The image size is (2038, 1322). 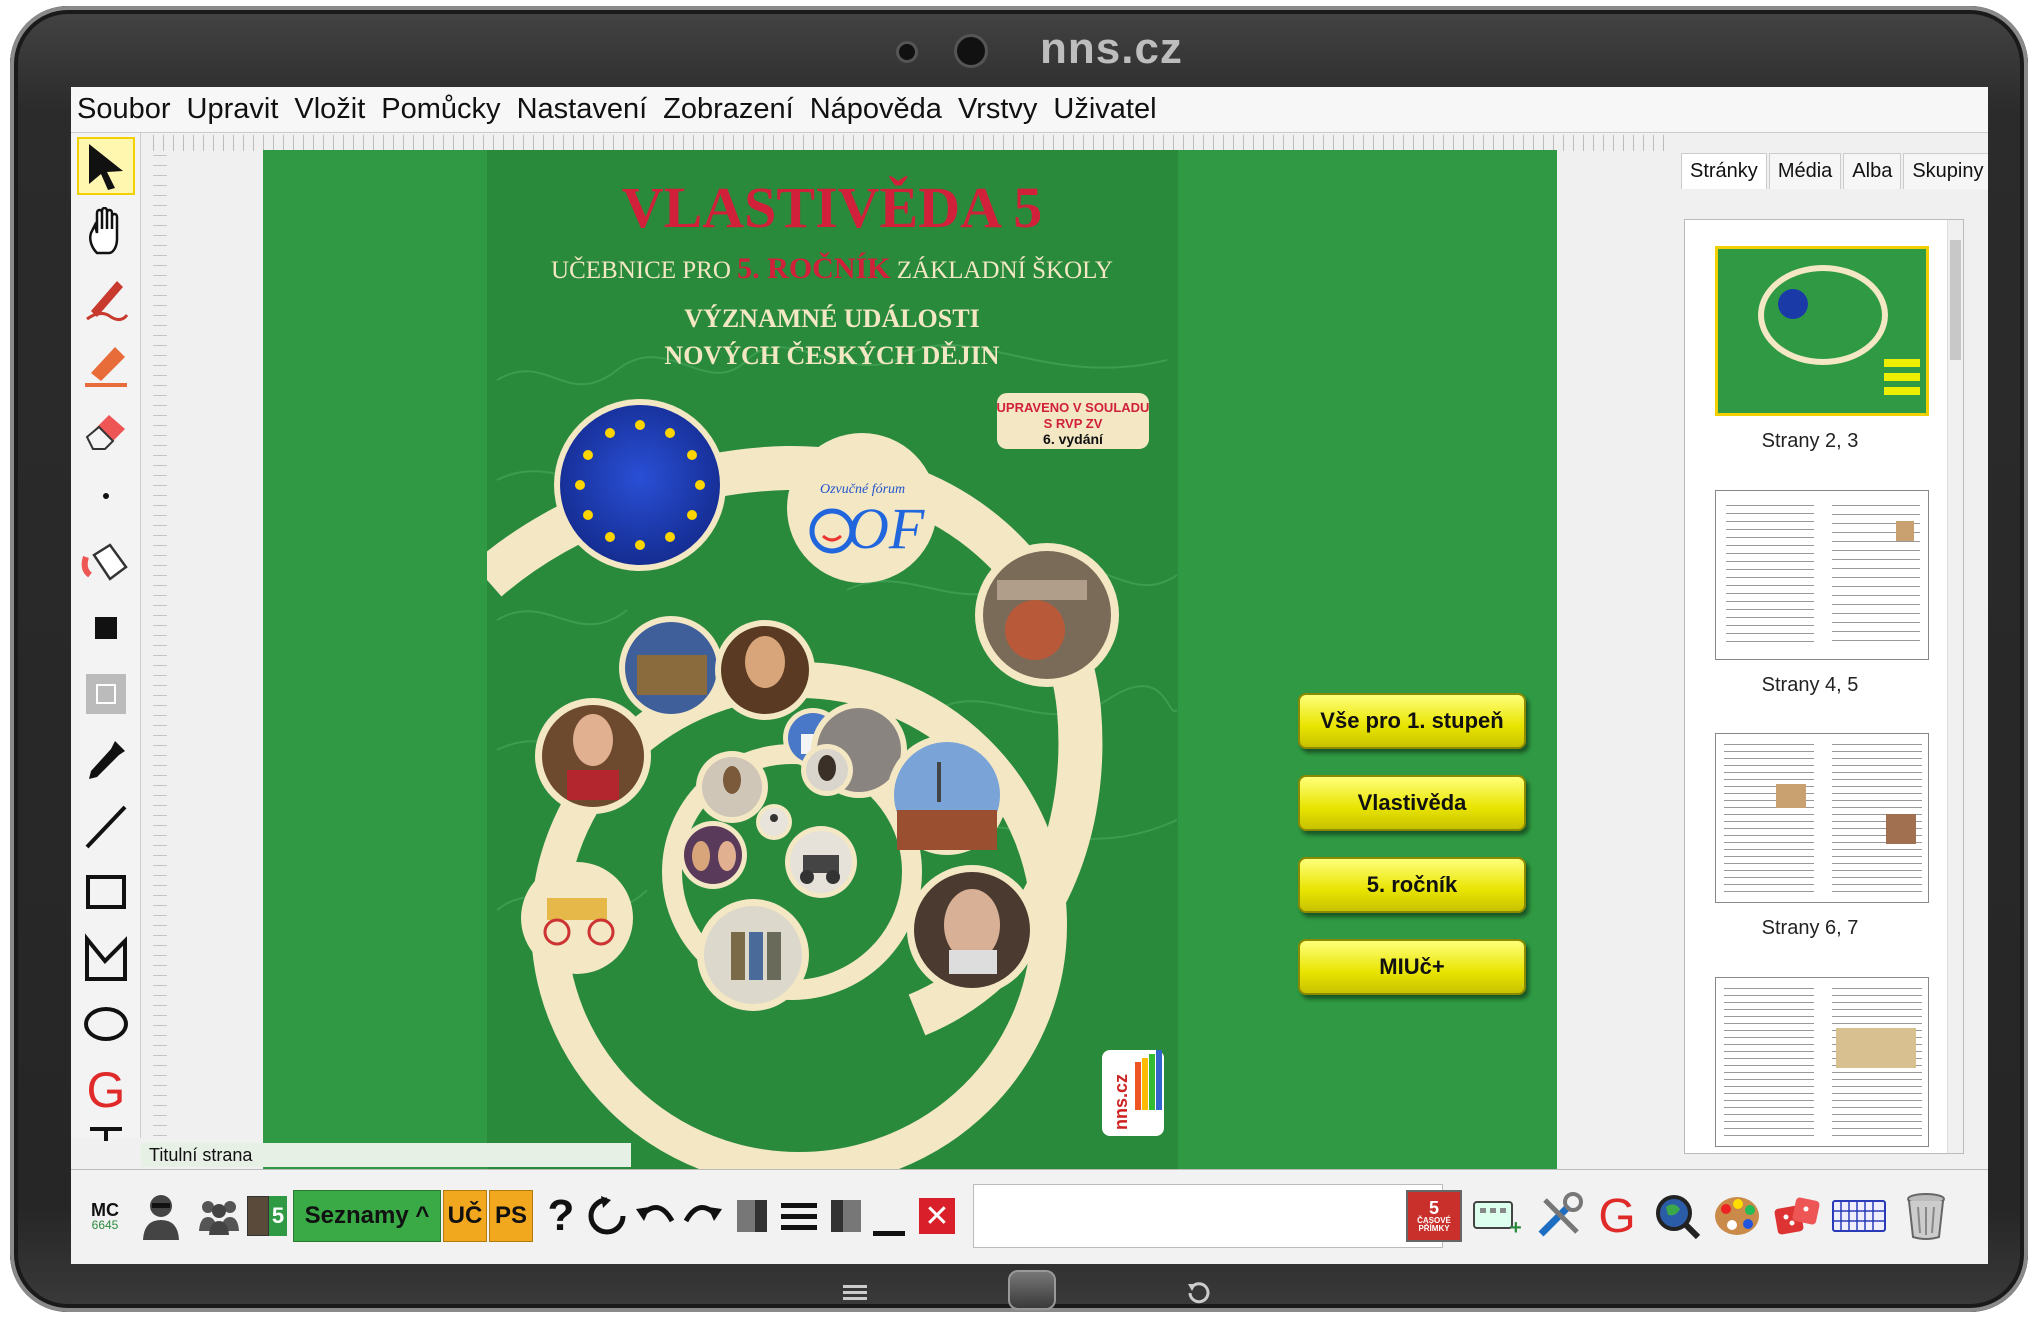 I want to click on rectangle-tool, so click(x=106, y=892).